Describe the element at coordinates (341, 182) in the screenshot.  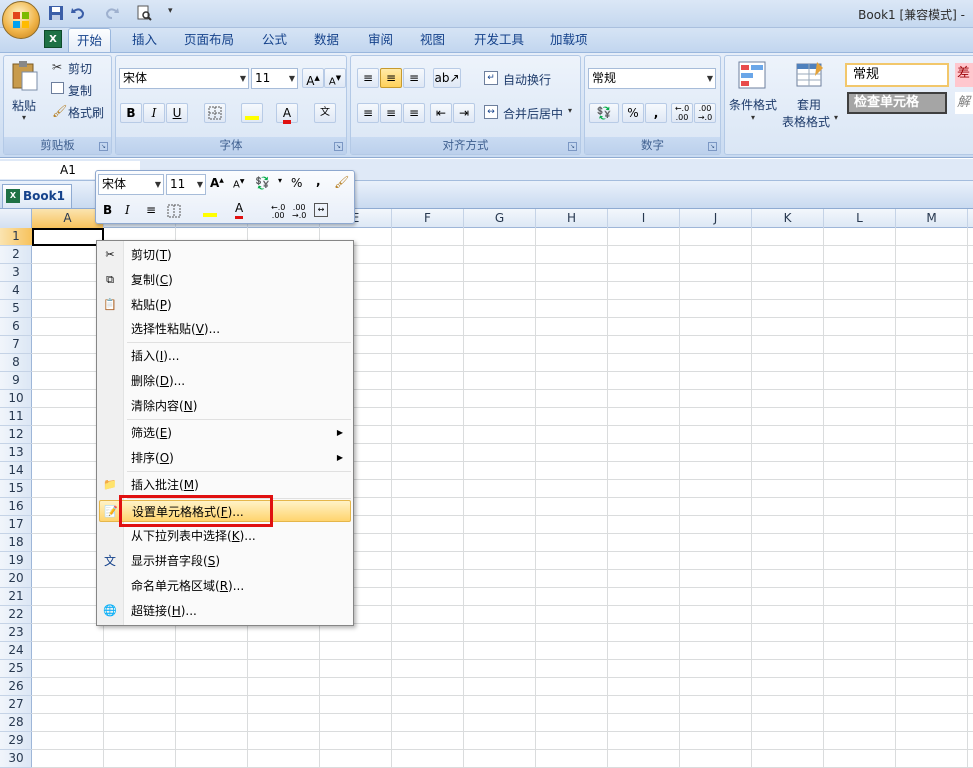
I see `mini-format-painter-icon: 🖌` at that location.